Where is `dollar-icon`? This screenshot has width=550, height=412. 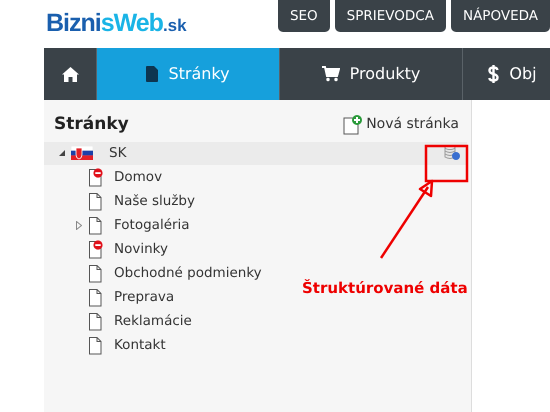
dollar-icon is located at coordinates (494, 74).